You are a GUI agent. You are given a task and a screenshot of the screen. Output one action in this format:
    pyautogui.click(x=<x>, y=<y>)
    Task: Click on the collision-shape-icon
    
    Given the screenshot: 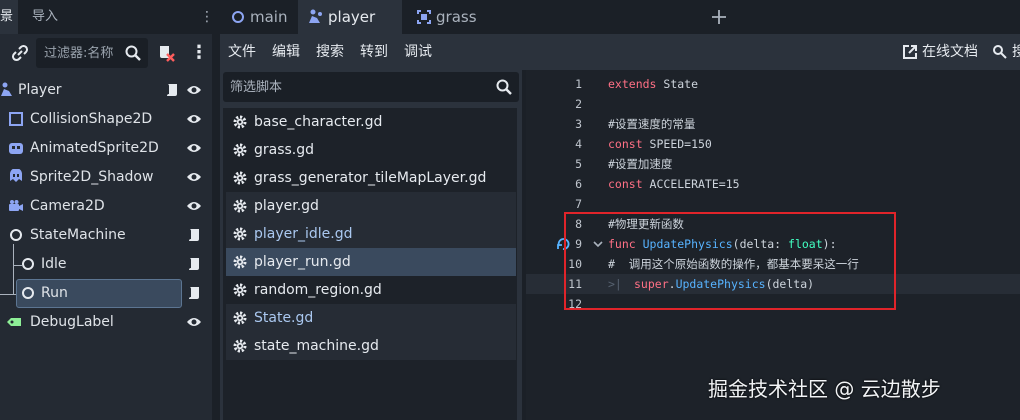 What is the action you would take?
    pyautogui.click(x=16, y=119)
    